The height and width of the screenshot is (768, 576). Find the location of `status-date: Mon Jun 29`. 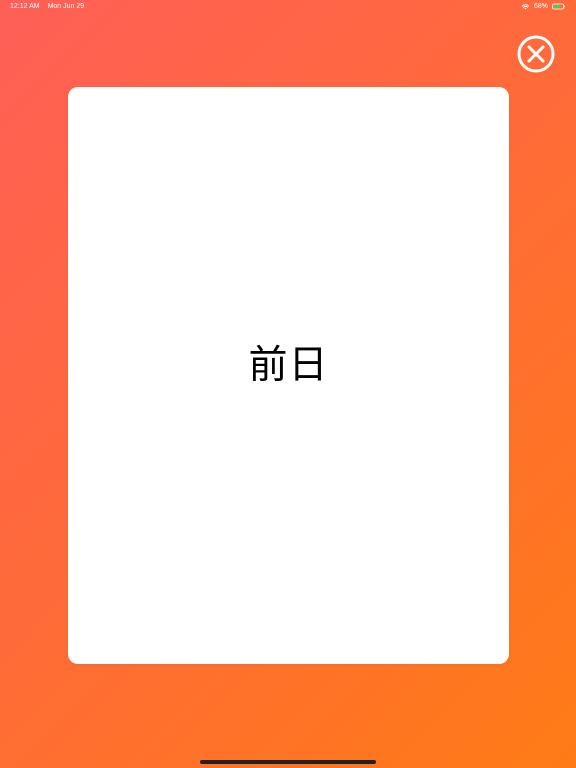

status-date: Mon Jun 29 is located at coordinates (66, 6).